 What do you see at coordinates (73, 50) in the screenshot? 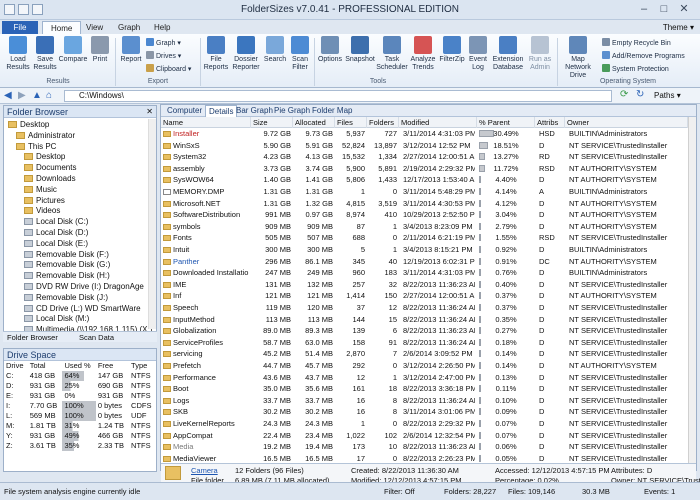
I see `compare-button: Compare` at bounding box center [73, 50].